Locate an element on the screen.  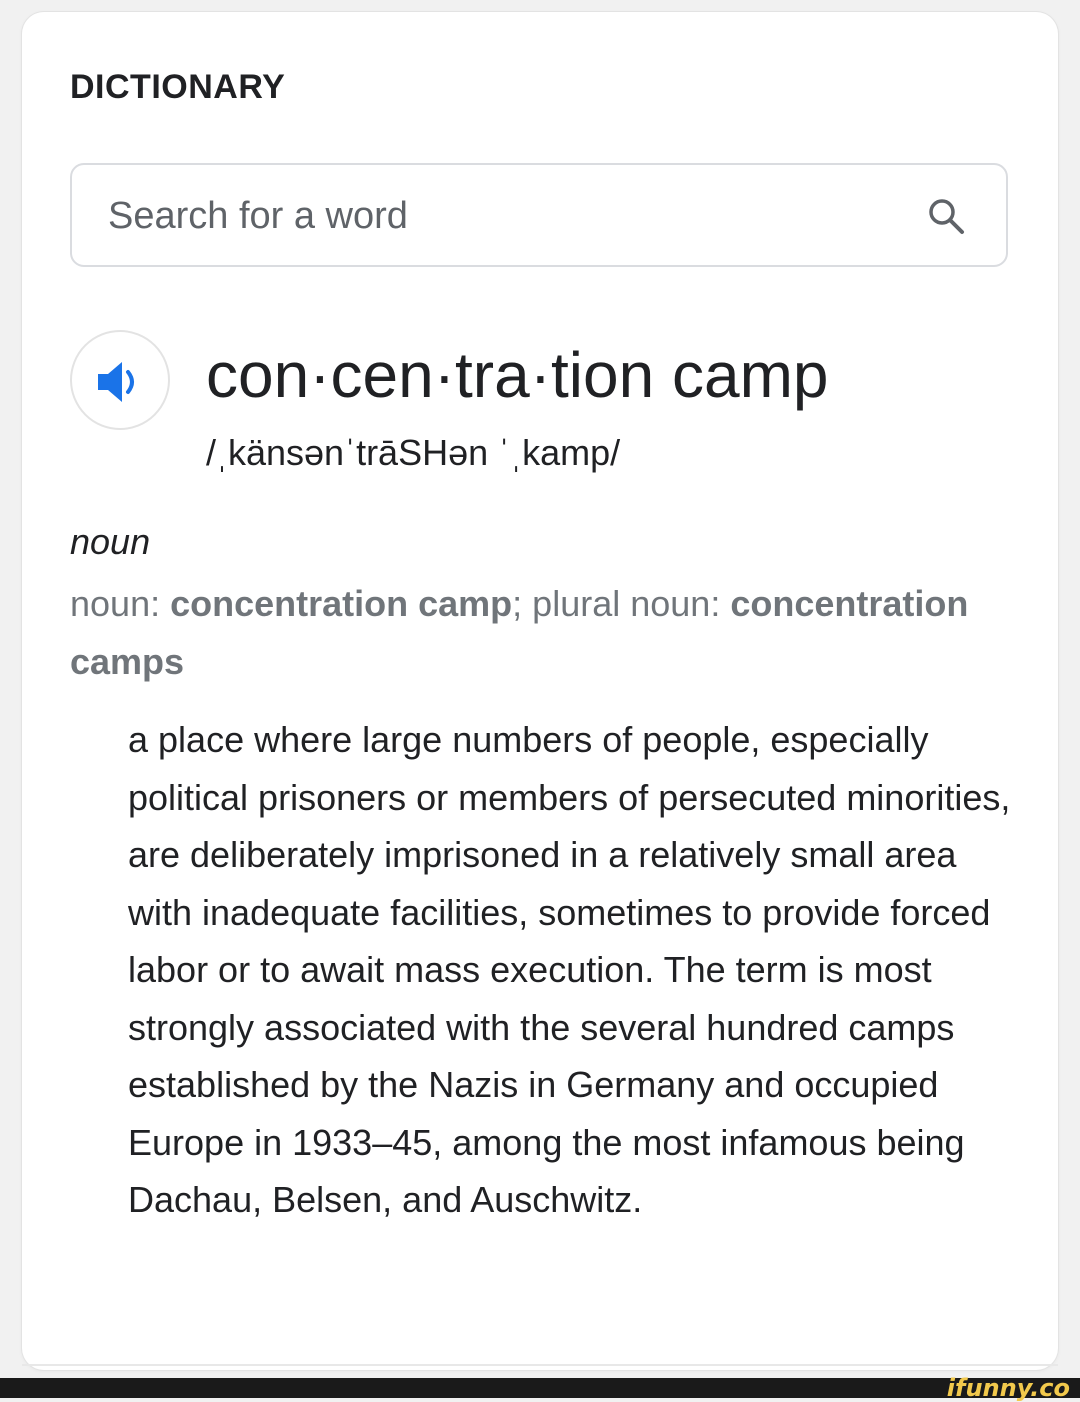
bottom-bar is located at coordinates (540, 1388).